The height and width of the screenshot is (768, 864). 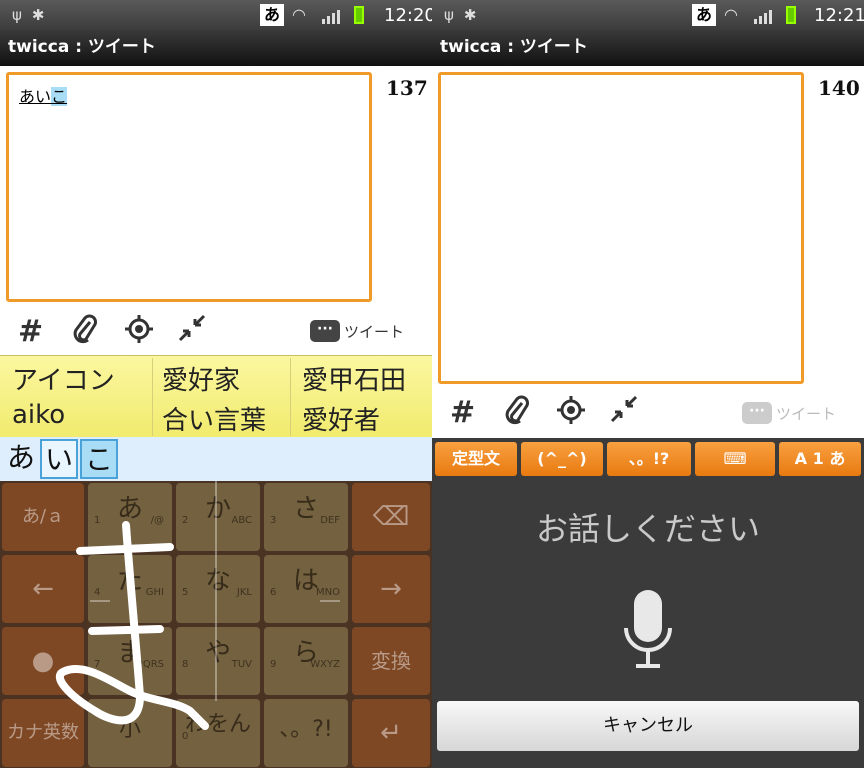 I want to click on enter-key: ↵, so click(x=391, y=733).